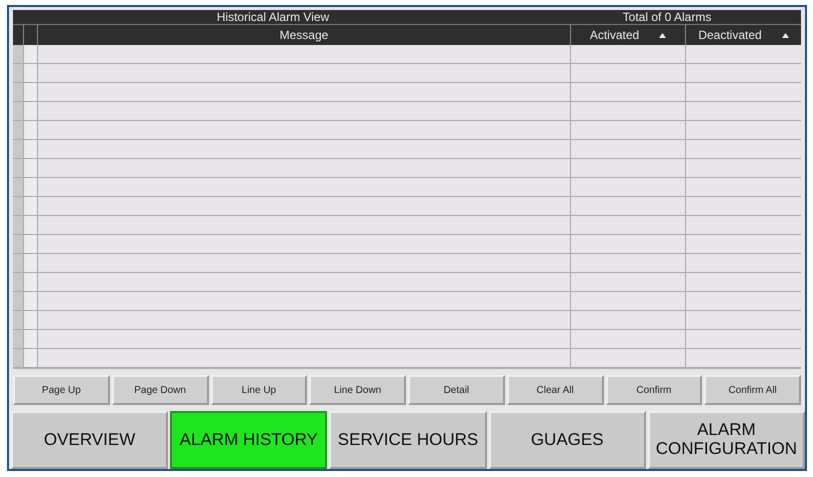 The image size is (813, 477). I want to click on column-header: Activated, so click(627, 35).